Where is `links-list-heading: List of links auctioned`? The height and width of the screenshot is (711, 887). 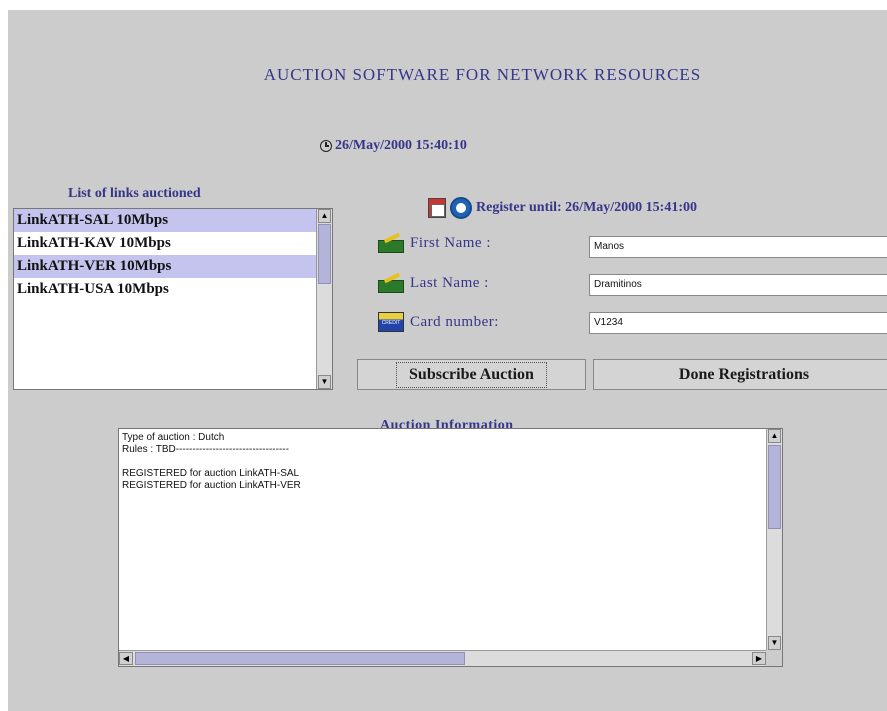 links-list-heading: List of links auctioned is located at coordinates (134, 193).